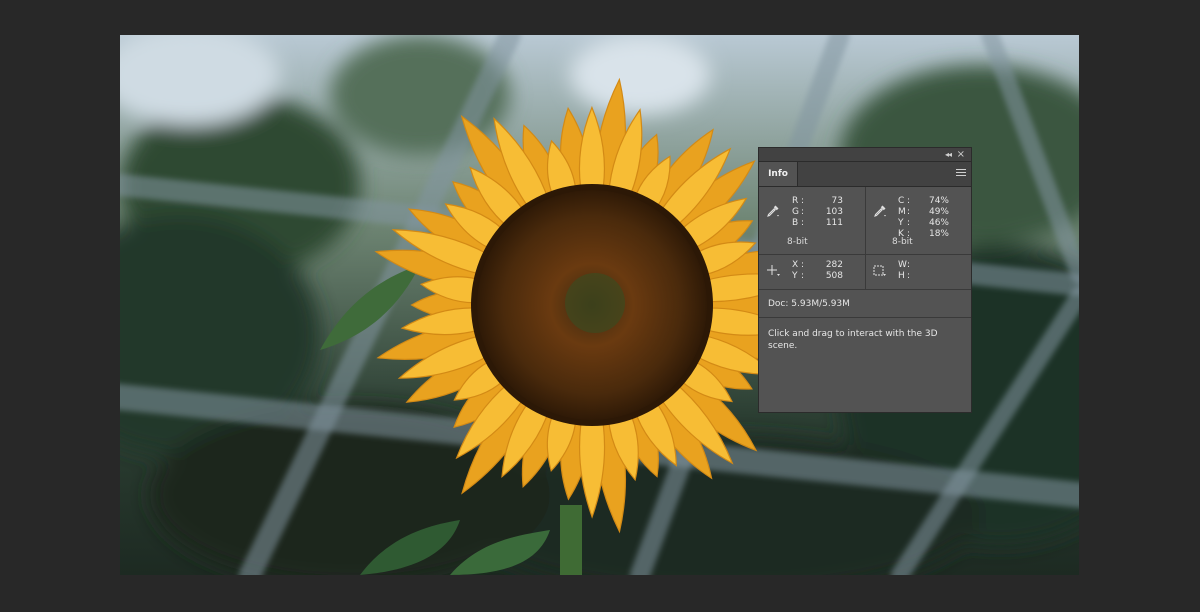 This screenshot has width=1200, height=612. What do you see at coordinates (797, 242) in the screenshot?
I see `rgb-bit-depth: 8-bit` at bounding box center [797, 242].